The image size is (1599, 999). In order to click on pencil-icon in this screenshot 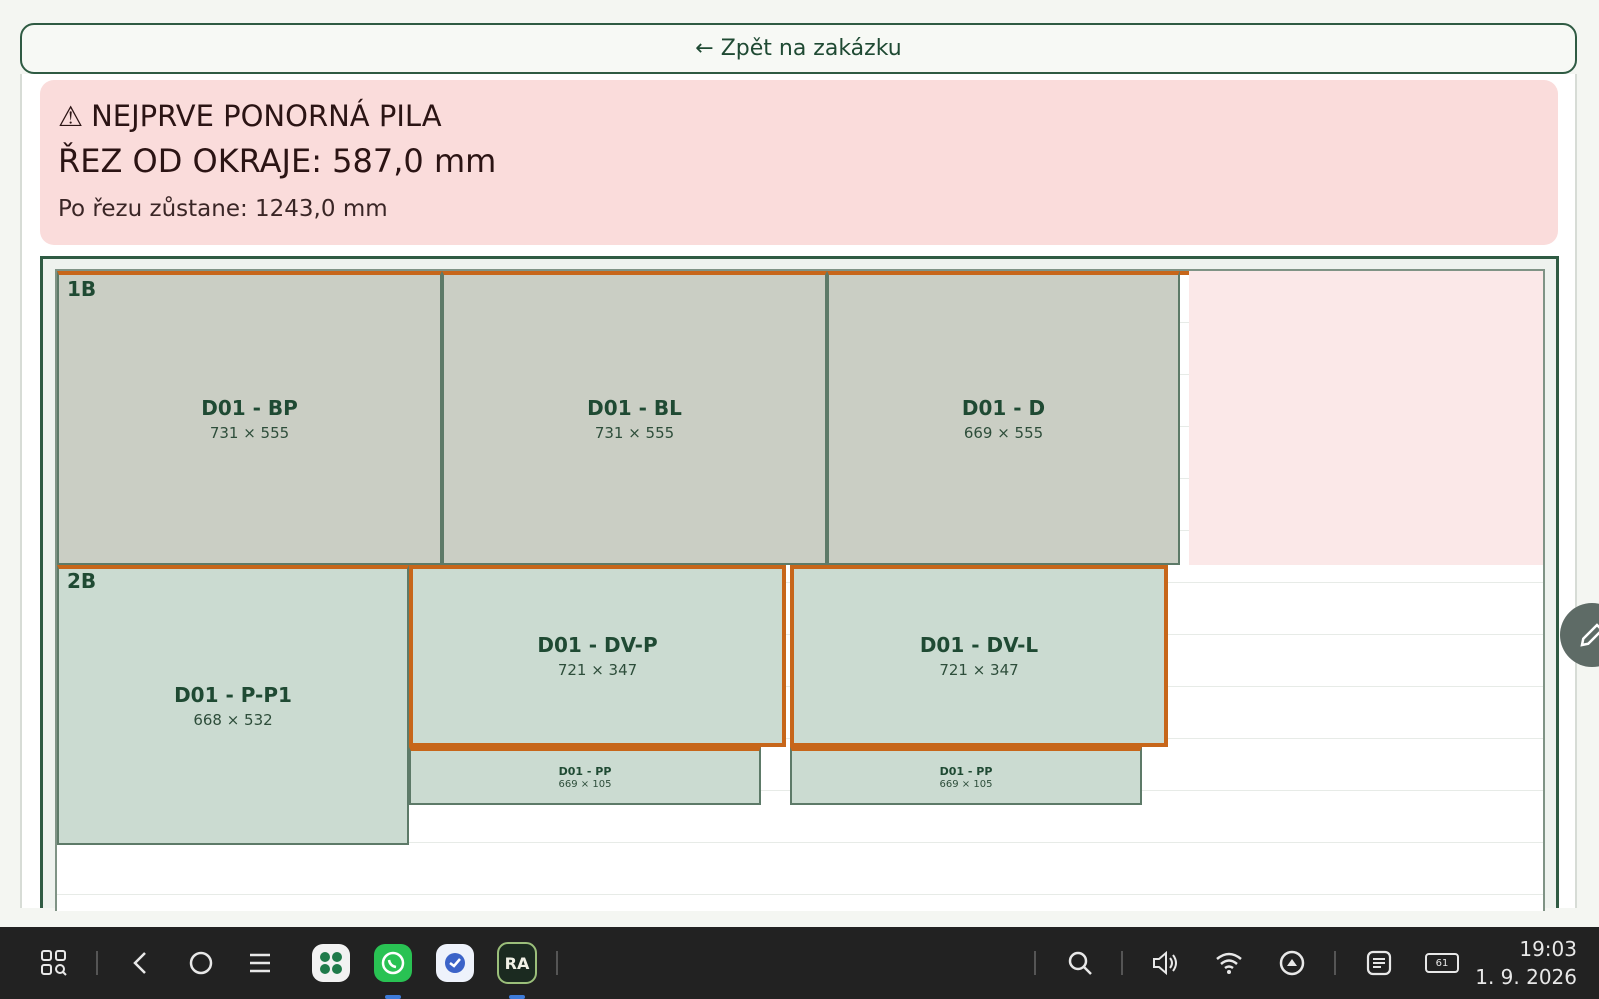, I will do `click(1589, 635)`.